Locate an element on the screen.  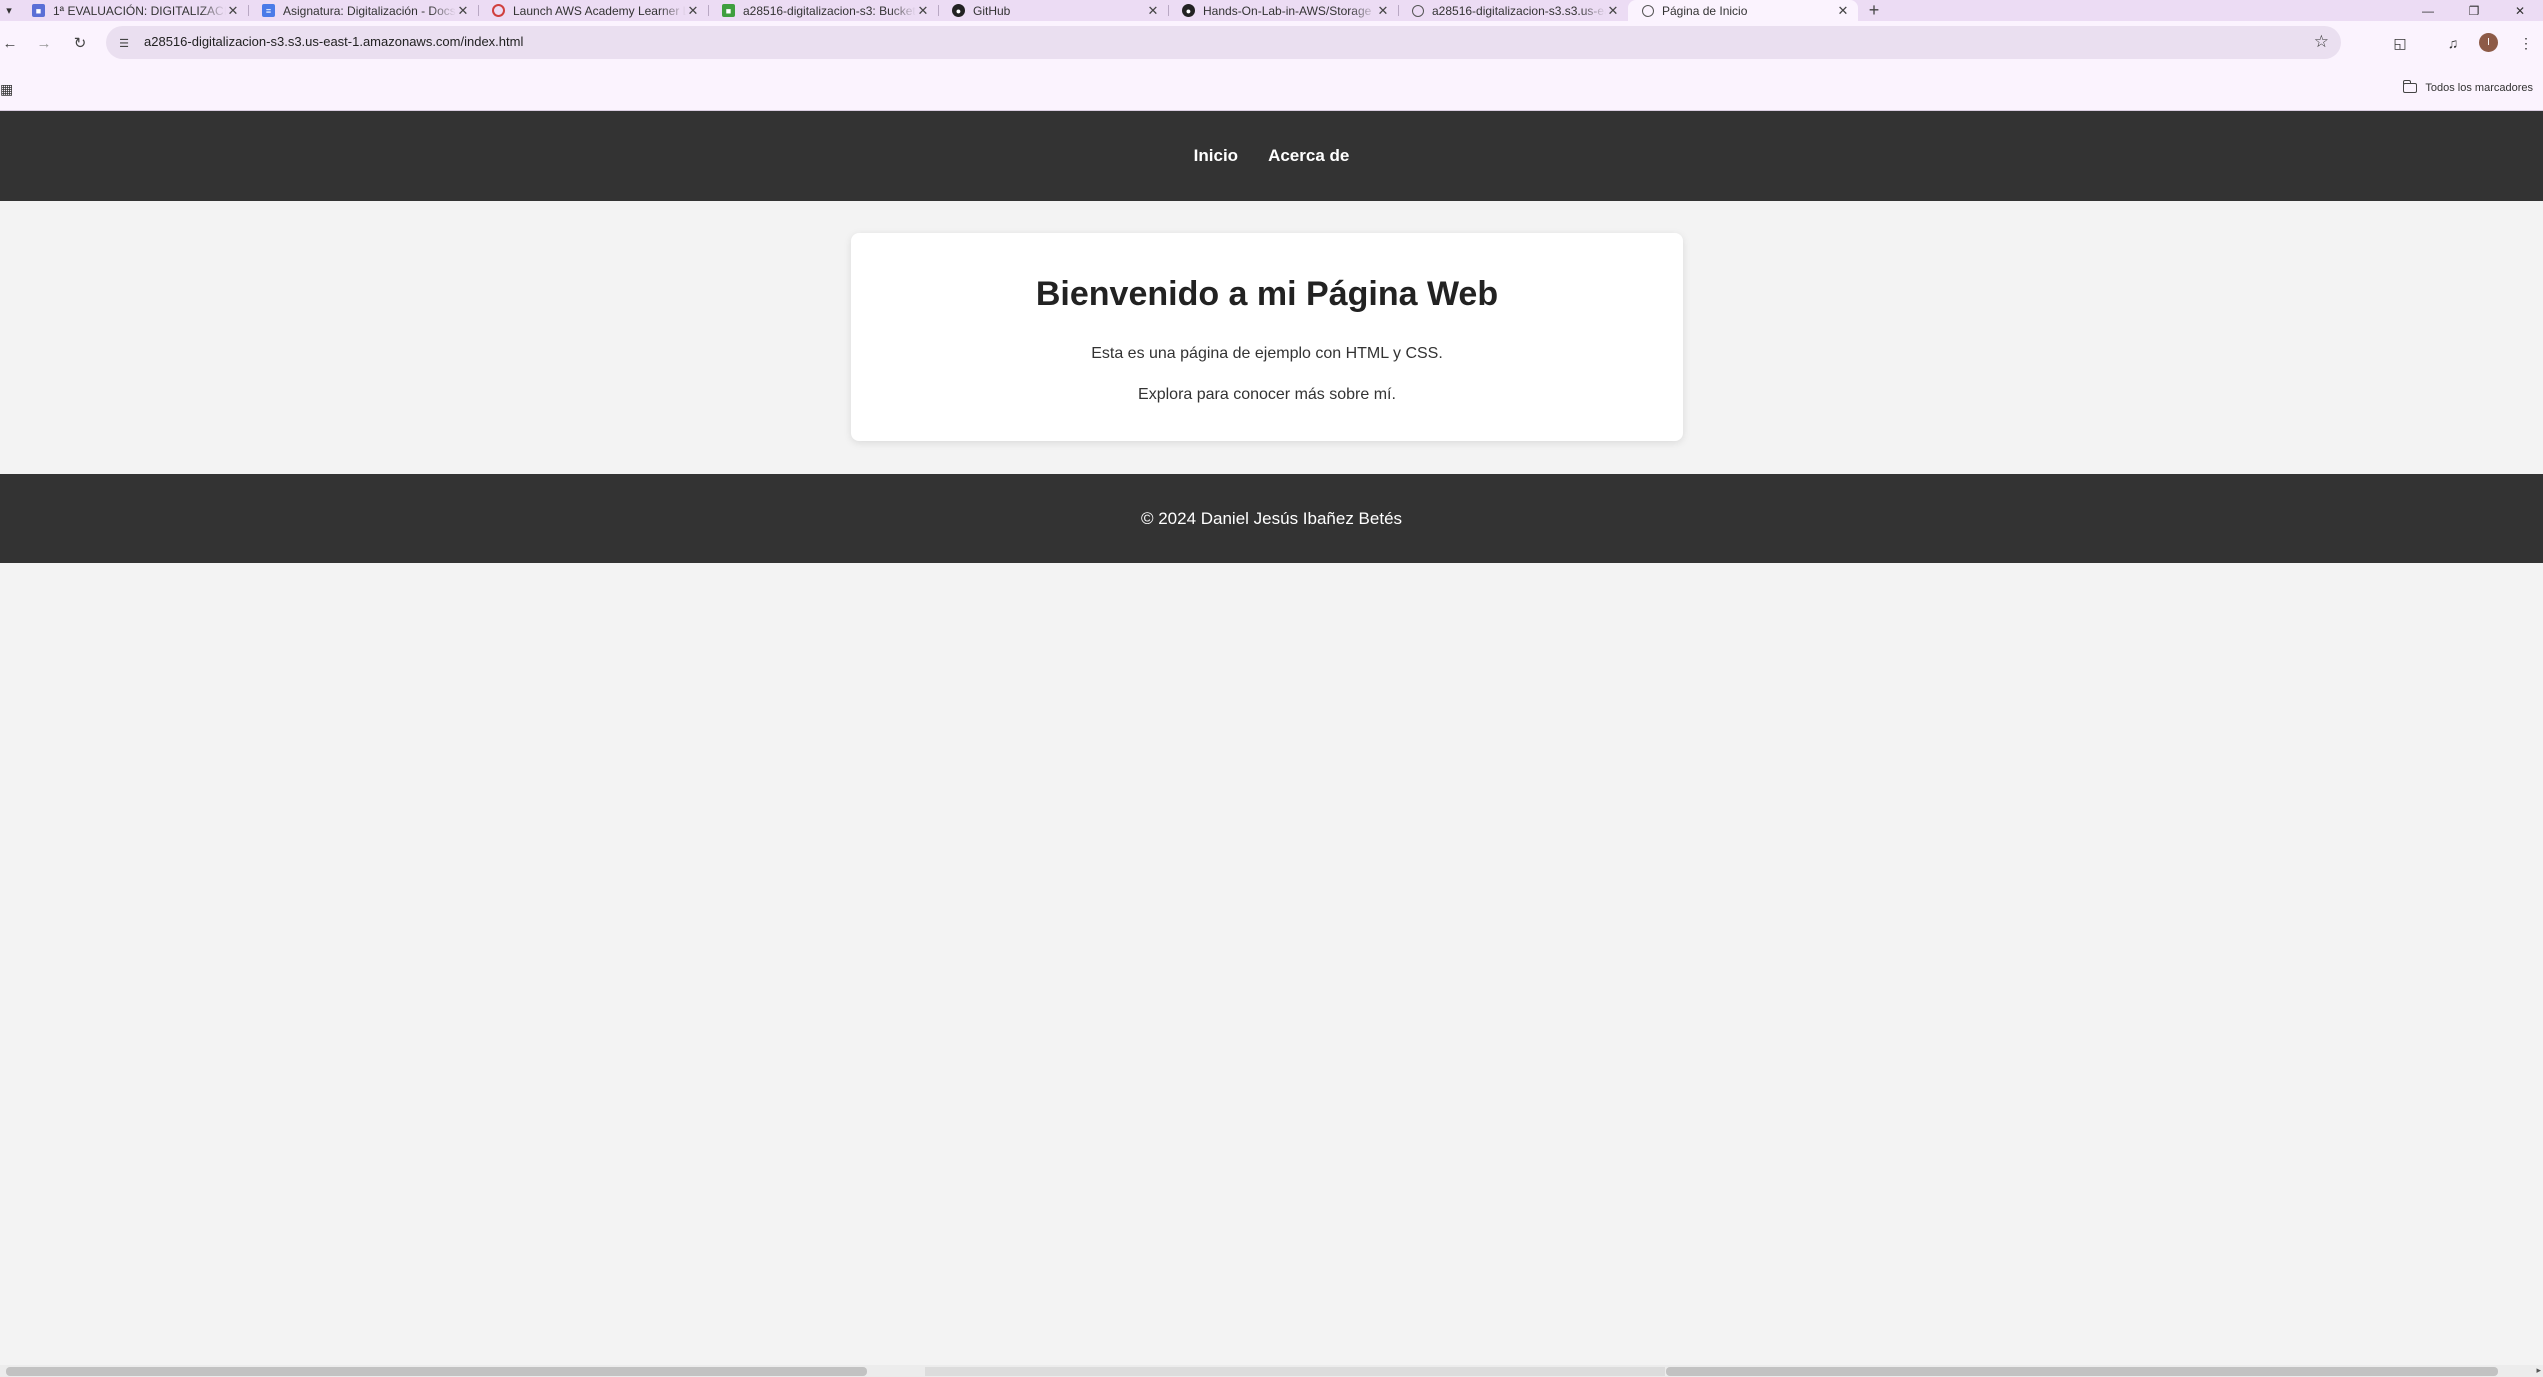
tab-evaluacion: ■ 1ª EVALUACIÓN: DIGITALIZACIÓN ✕ is located at coordinates (133, 10).